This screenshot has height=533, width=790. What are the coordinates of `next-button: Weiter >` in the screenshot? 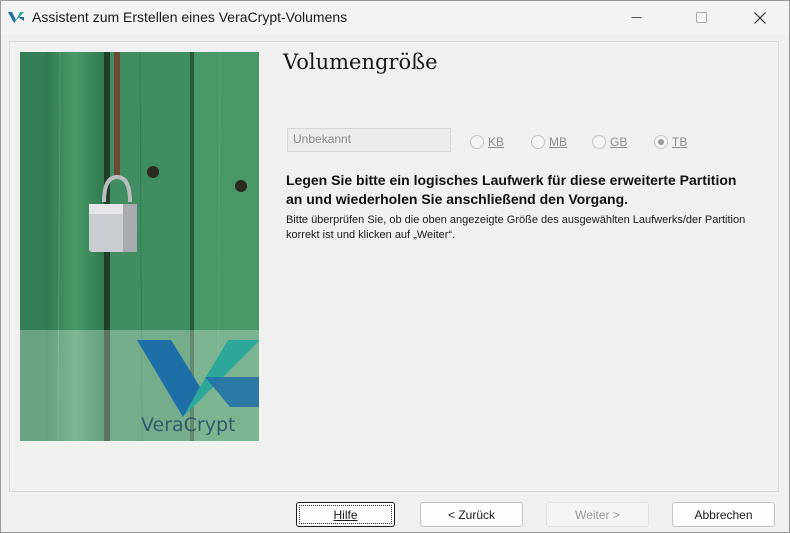 It's located at (597, 514).